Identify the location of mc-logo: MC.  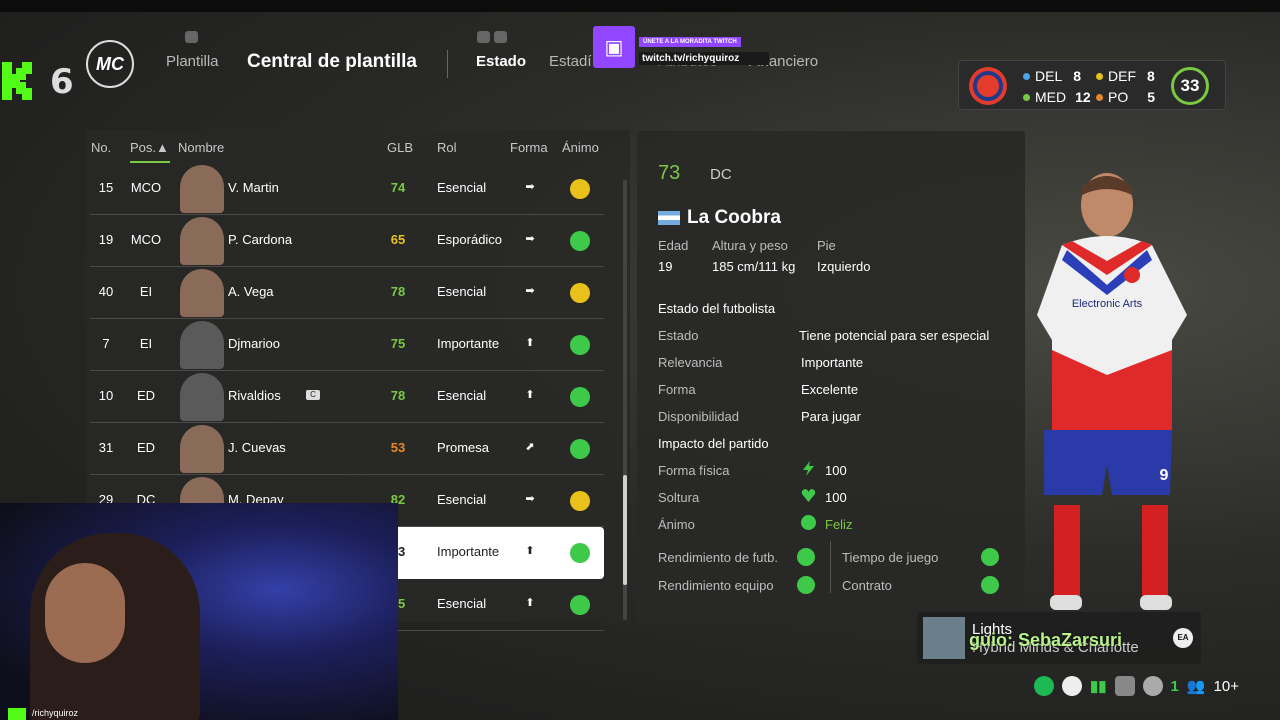
(110, 64).